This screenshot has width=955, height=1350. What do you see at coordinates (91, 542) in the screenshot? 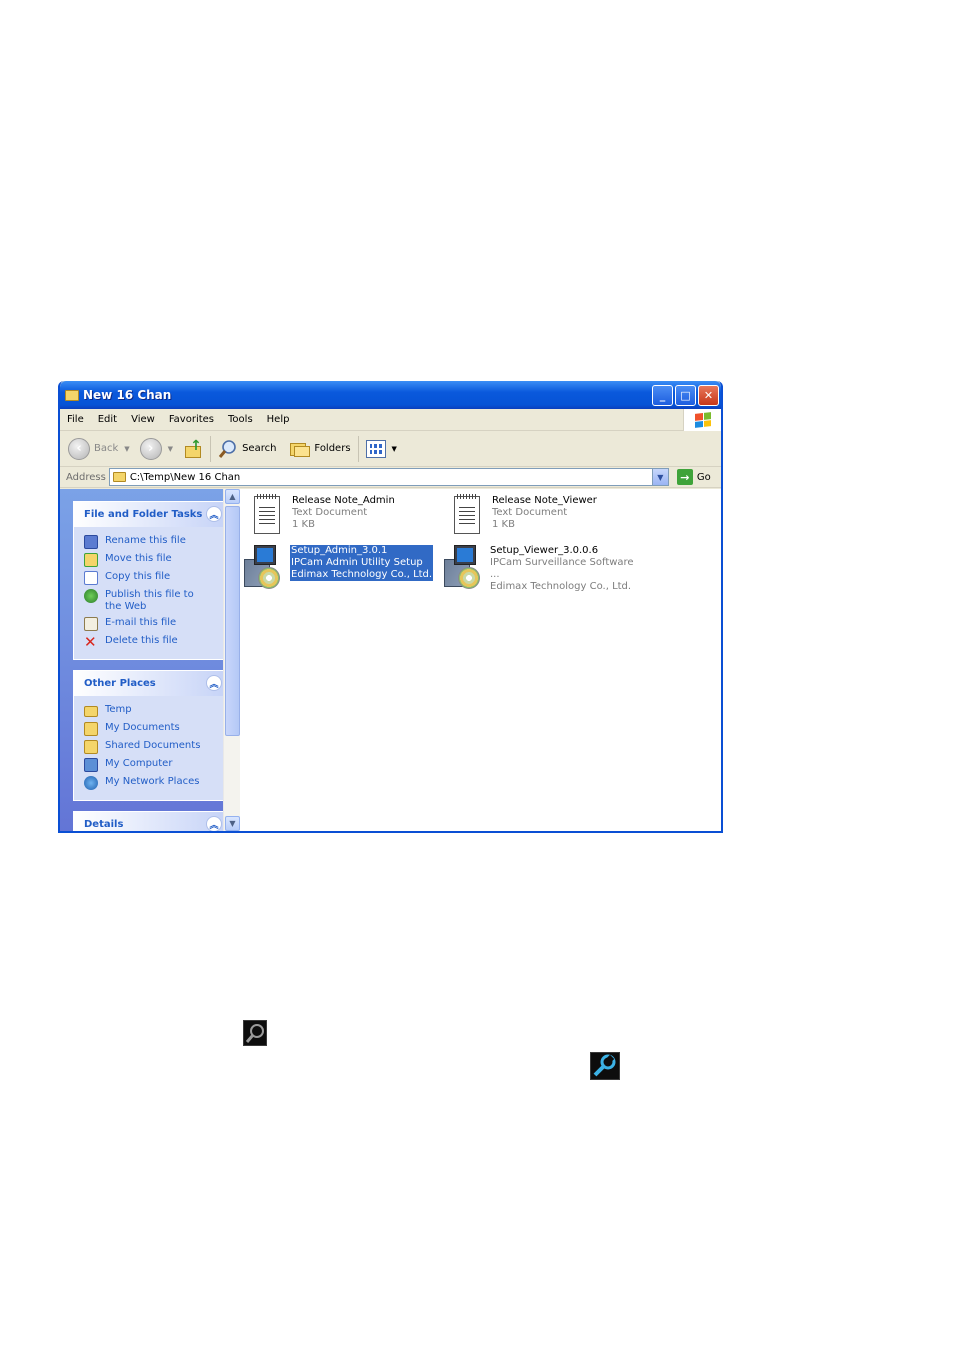
I see `rename-icon` at bounding box center [91, 542].